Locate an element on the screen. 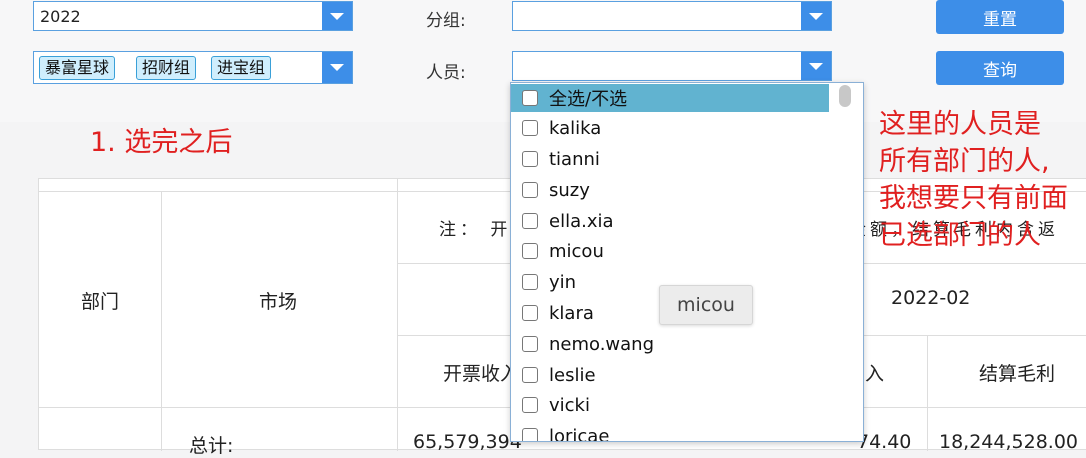 This screenshot has width=1086, height=458. total-label: 总计: is located at coordinates (211, 446).